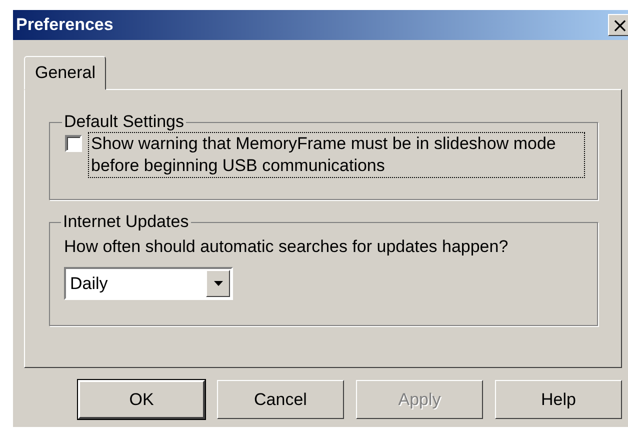 This screenshot has height=433, width=628. I want to click on window-title: Preferences, so click(65, 25).